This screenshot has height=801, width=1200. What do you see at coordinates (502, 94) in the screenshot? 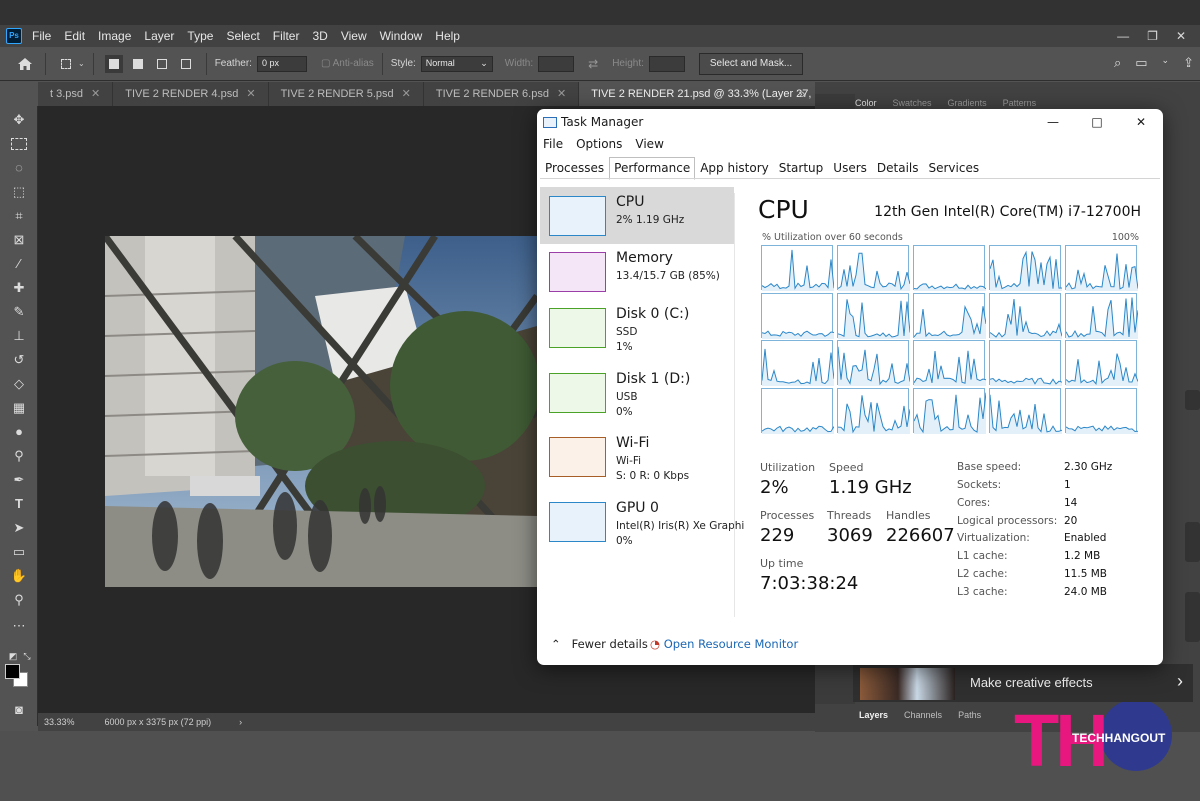
I see `doc-tab: TIVE 2 RENDER 6.psd ✕` at bounding box center [502, 94].